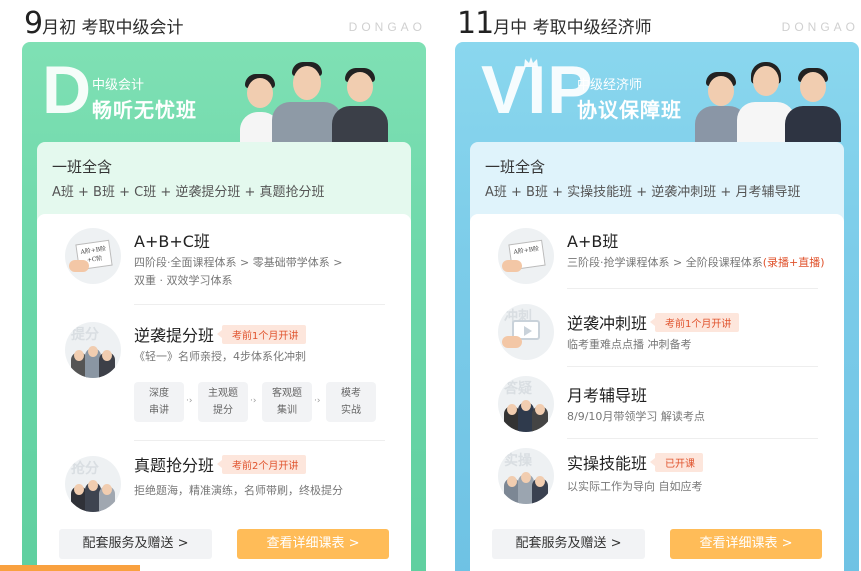 This screenshot has width=861, height=571. What do you see at coordinates (657, 92) in the screenshot?
I see `card-hero: VIP 中级经济师 协议保障班` at bounding box center [657, 92].